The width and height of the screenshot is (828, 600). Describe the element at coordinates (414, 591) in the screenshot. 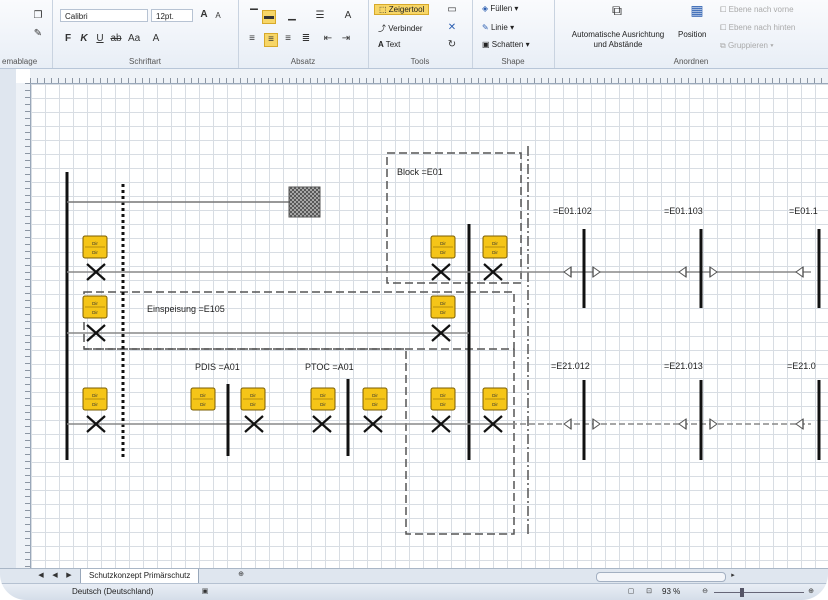

I see `status-bar: Deutsch (Deutschland) ▣ ▢ ⊡ 93 % ⊖ ⊕` at that location.